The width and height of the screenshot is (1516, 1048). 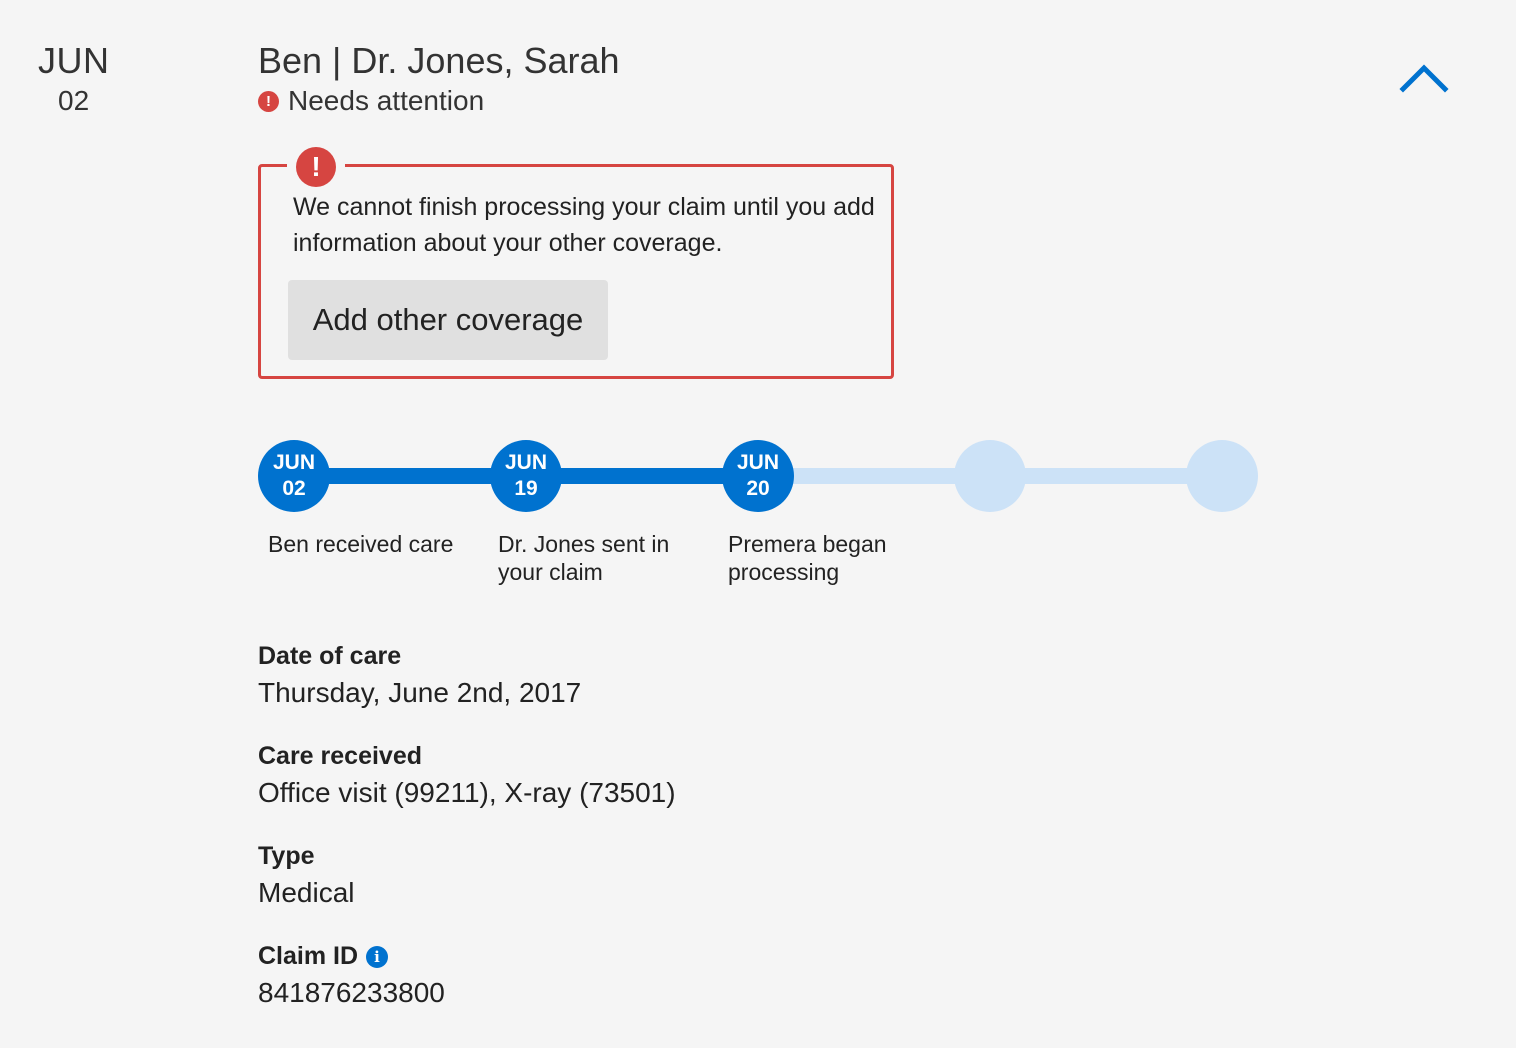 What do you see at coordinates (377, 956) in the screenshot?
I see `info-icon: i` at bounding box center [377, 956].